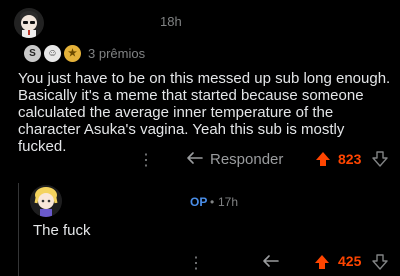  I want to click on reply-timestamp: 17h, so click(228, 202).